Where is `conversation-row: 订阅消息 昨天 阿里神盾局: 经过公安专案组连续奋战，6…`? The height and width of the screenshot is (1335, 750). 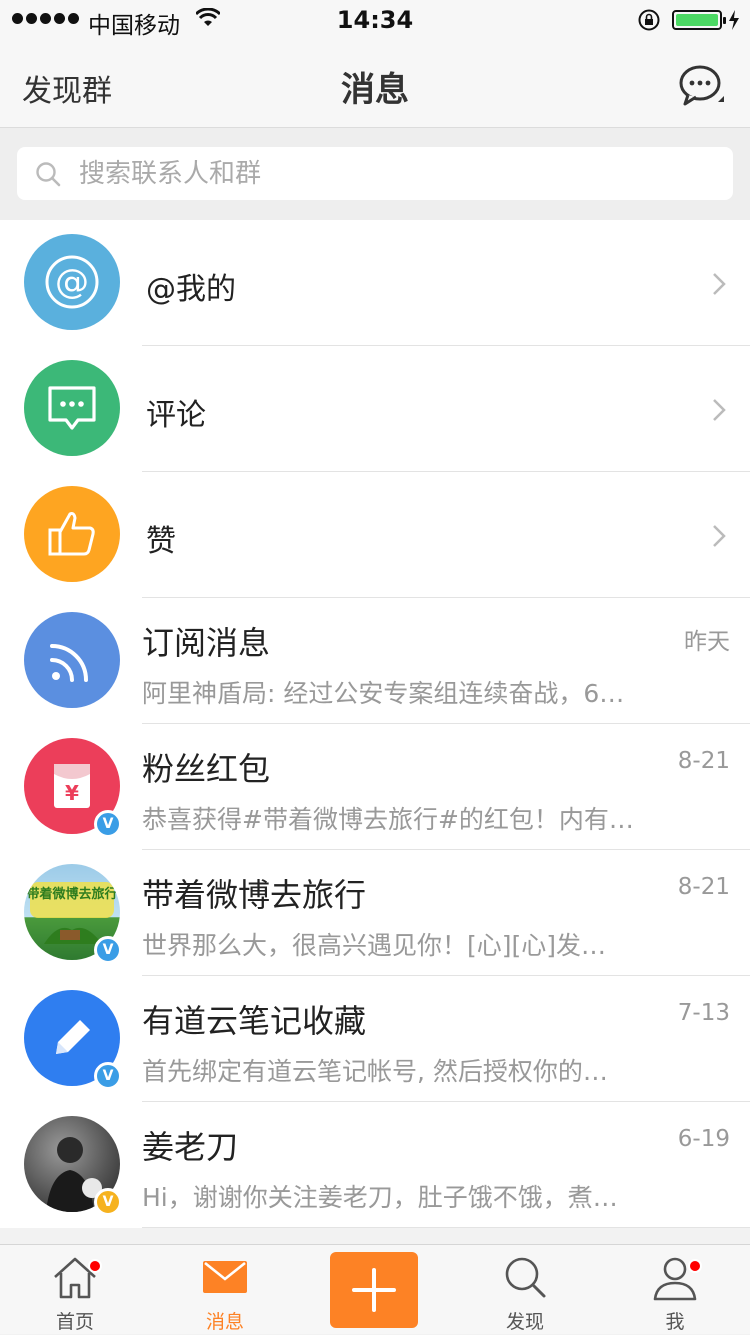 conversation-row: 订阅消息 昨天 阿里神盾局: 经过公安专案组连续奋战，6… is located at coordinates (375, 661).